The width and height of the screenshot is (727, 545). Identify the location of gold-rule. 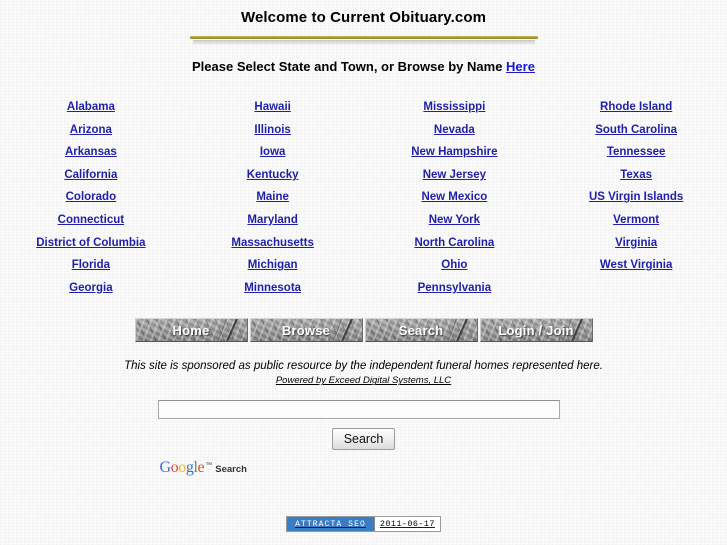
(363, 37).